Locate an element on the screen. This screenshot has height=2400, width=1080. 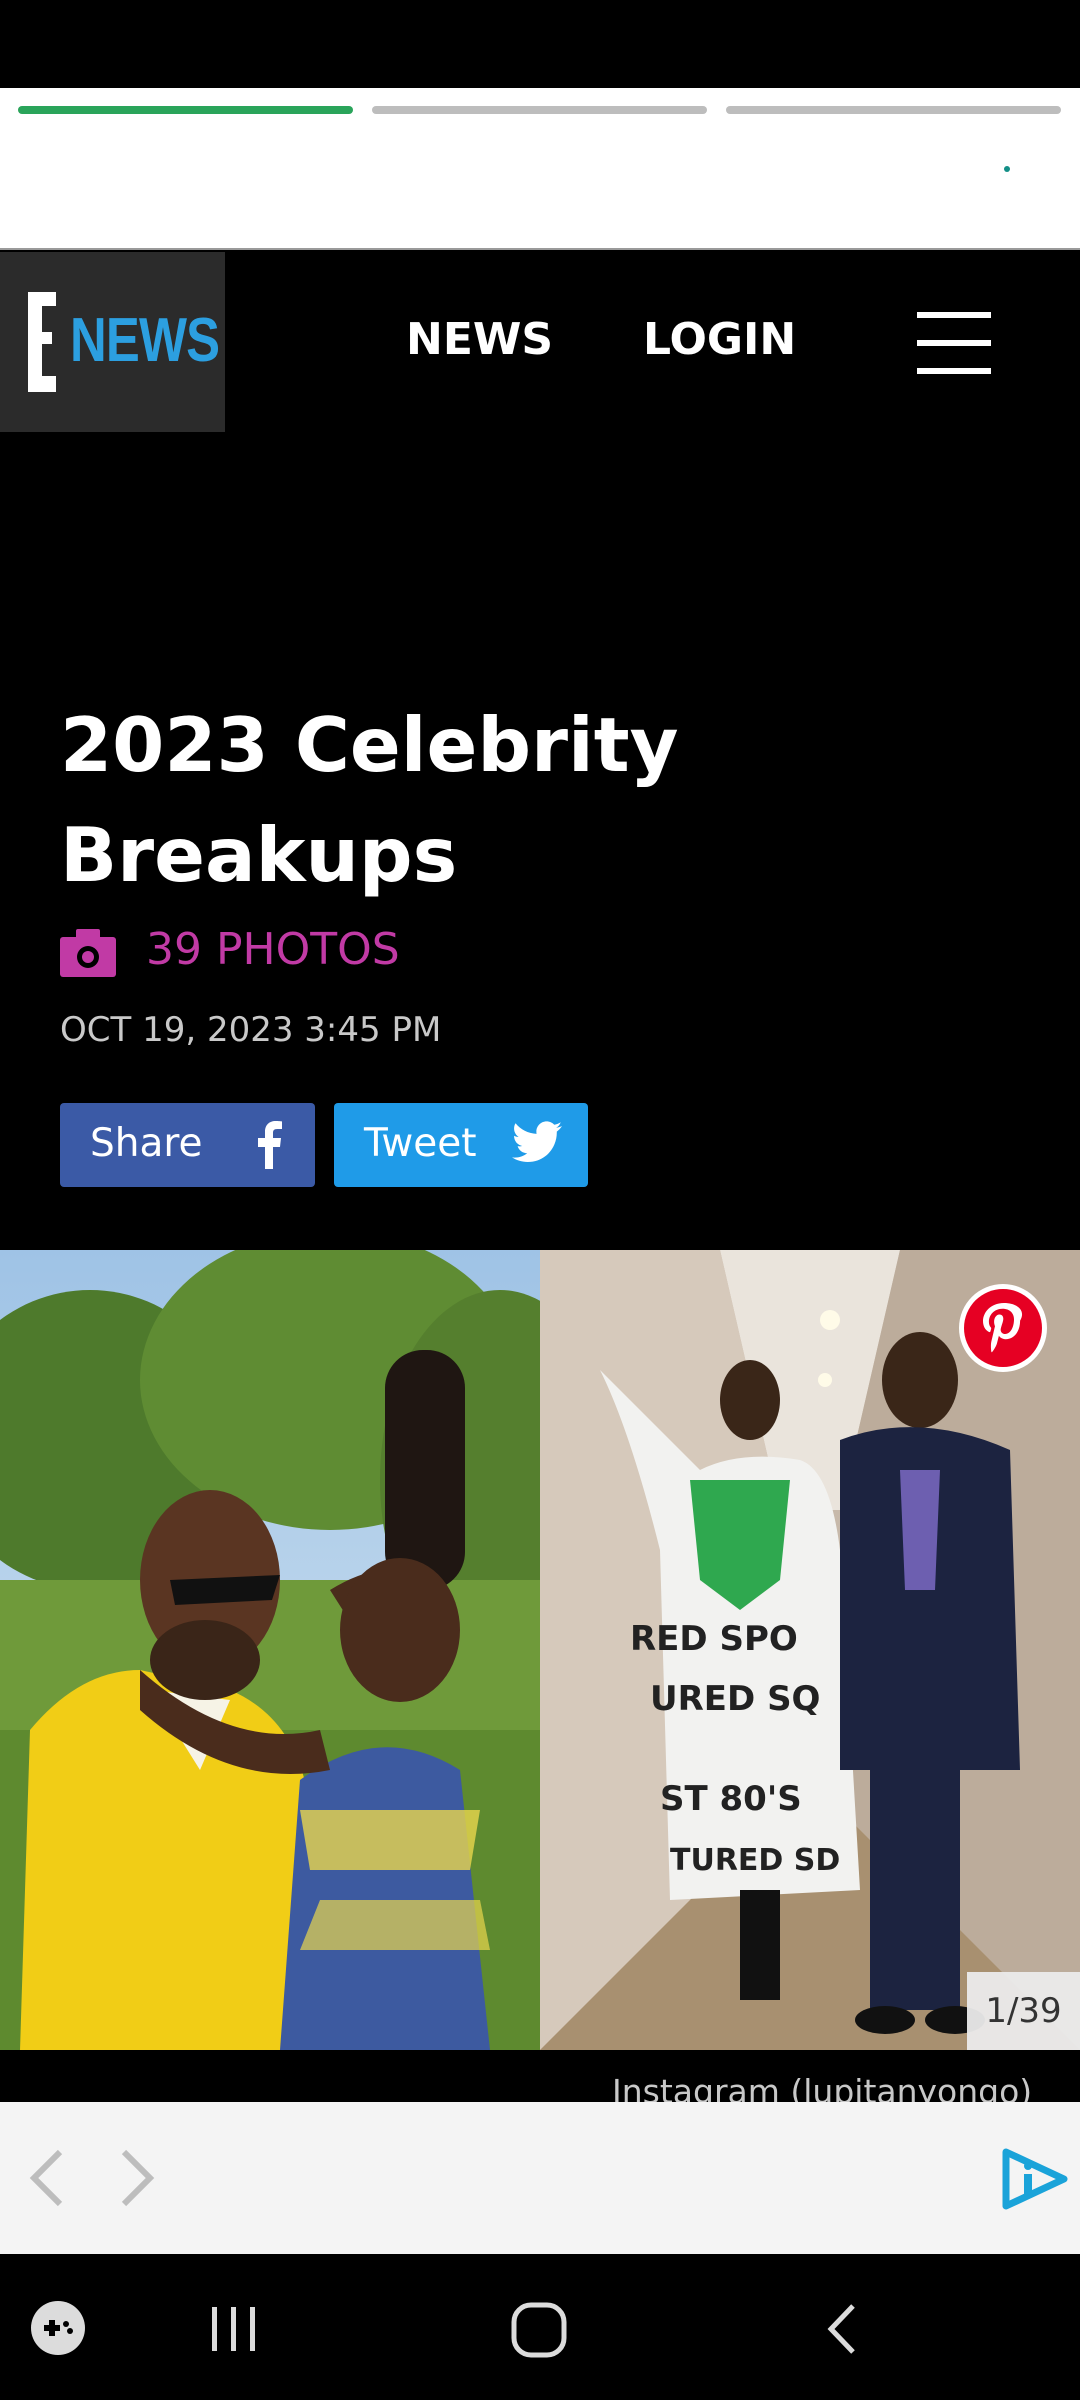
svg-text: URED SQ is located at coordinates (735, 1699).